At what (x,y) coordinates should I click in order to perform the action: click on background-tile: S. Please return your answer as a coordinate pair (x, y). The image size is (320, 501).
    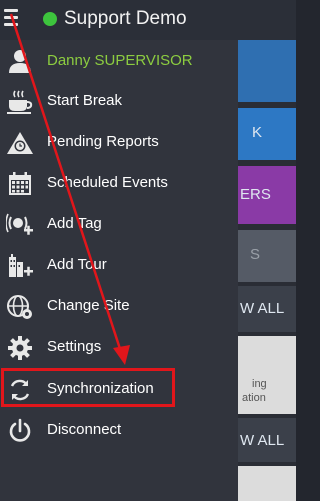
    Looking at the image, I should click on (267, 256).